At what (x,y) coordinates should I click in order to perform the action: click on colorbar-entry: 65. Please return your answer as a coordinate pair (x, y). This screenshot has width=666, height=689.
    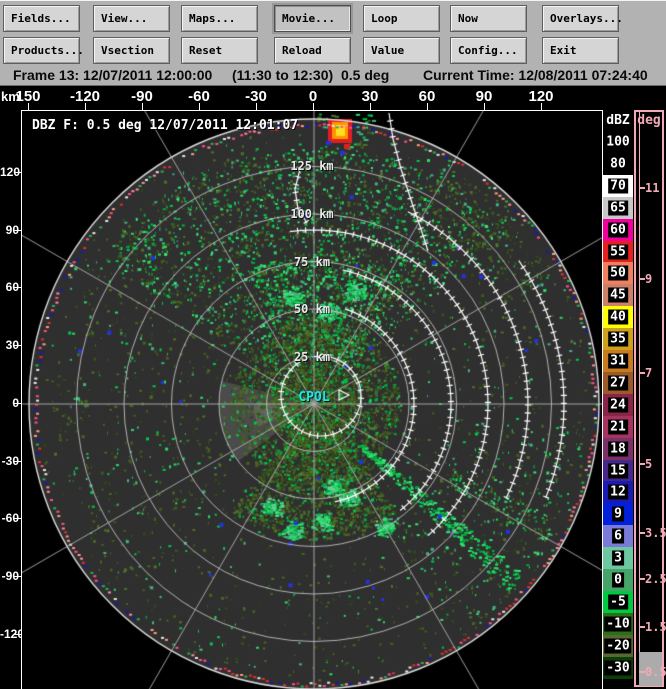
    Looking at the image, I should click on (618, 207).